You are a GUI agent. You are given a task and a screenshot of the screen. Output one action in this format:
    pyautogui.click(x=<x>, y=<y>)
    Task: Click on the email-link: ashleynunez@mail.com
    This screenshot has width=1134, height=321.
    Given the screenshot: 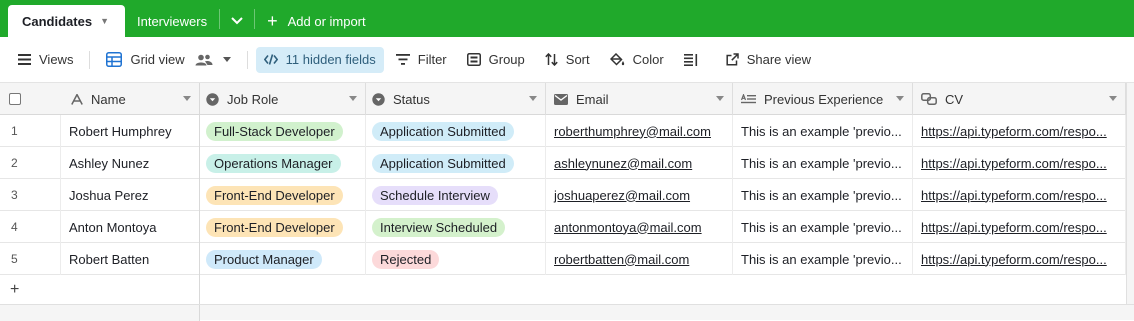 What is the action you would take?
    pyautogui.click(x=623, y=163)
    